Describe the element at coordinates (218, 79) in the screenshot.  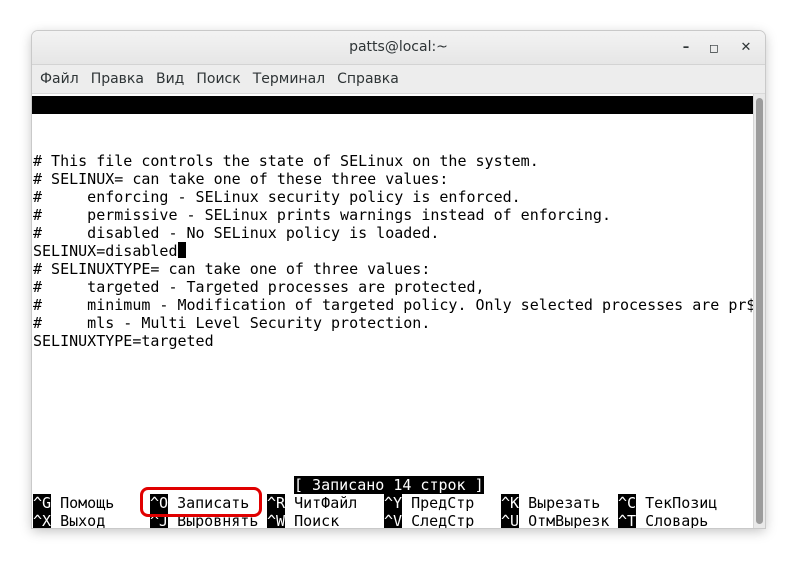
I see `menu-search: Поиск` at that location.